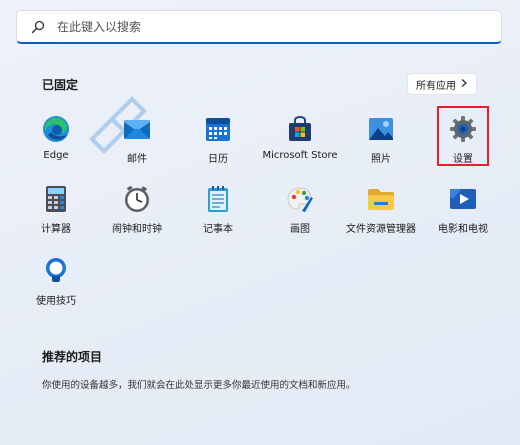 The height and width of the screenshot is (445, 520). I want to click on search-box, so click(259, 27).